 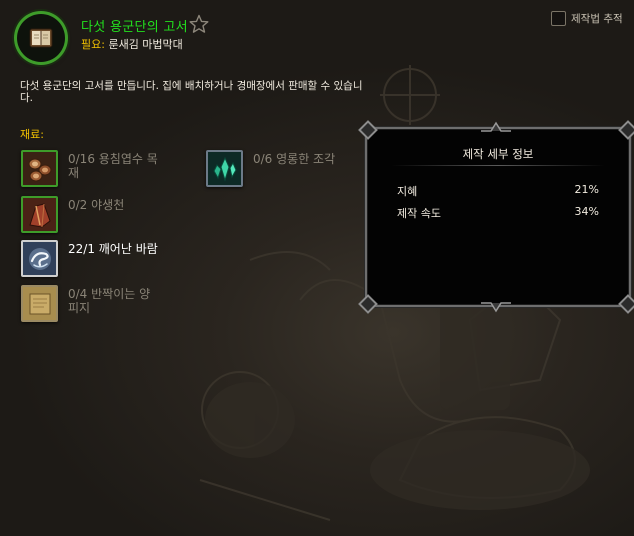 What do you see at coordinates (39, 303) in the screenshot?
I see `parchment-icon` at bounding box center [39, 303].